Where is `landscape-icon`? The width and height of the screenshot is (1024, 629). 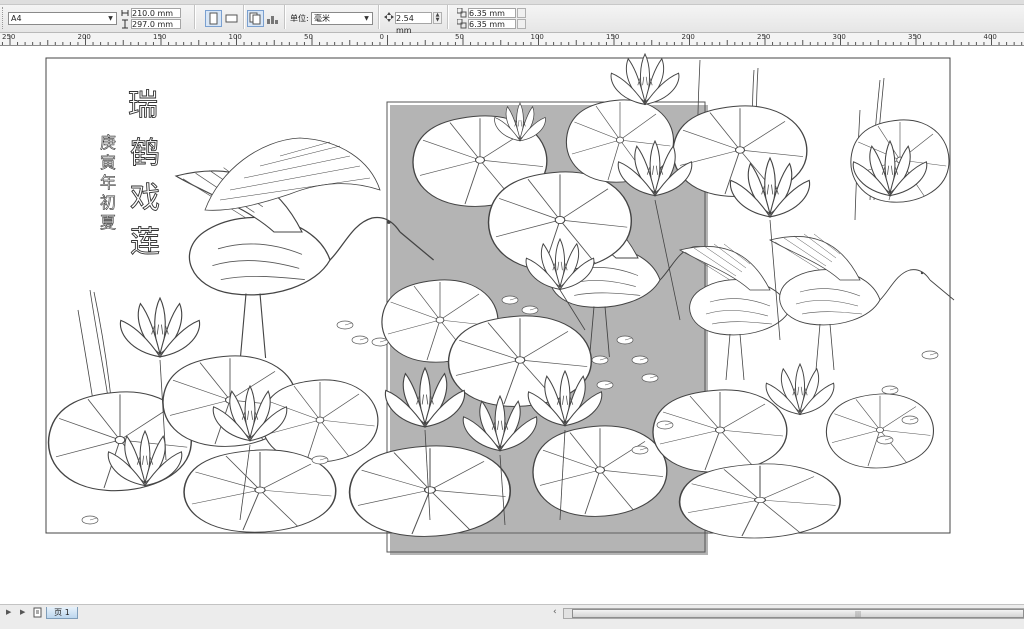
landscape-icon is located at coordinates (231, 18).